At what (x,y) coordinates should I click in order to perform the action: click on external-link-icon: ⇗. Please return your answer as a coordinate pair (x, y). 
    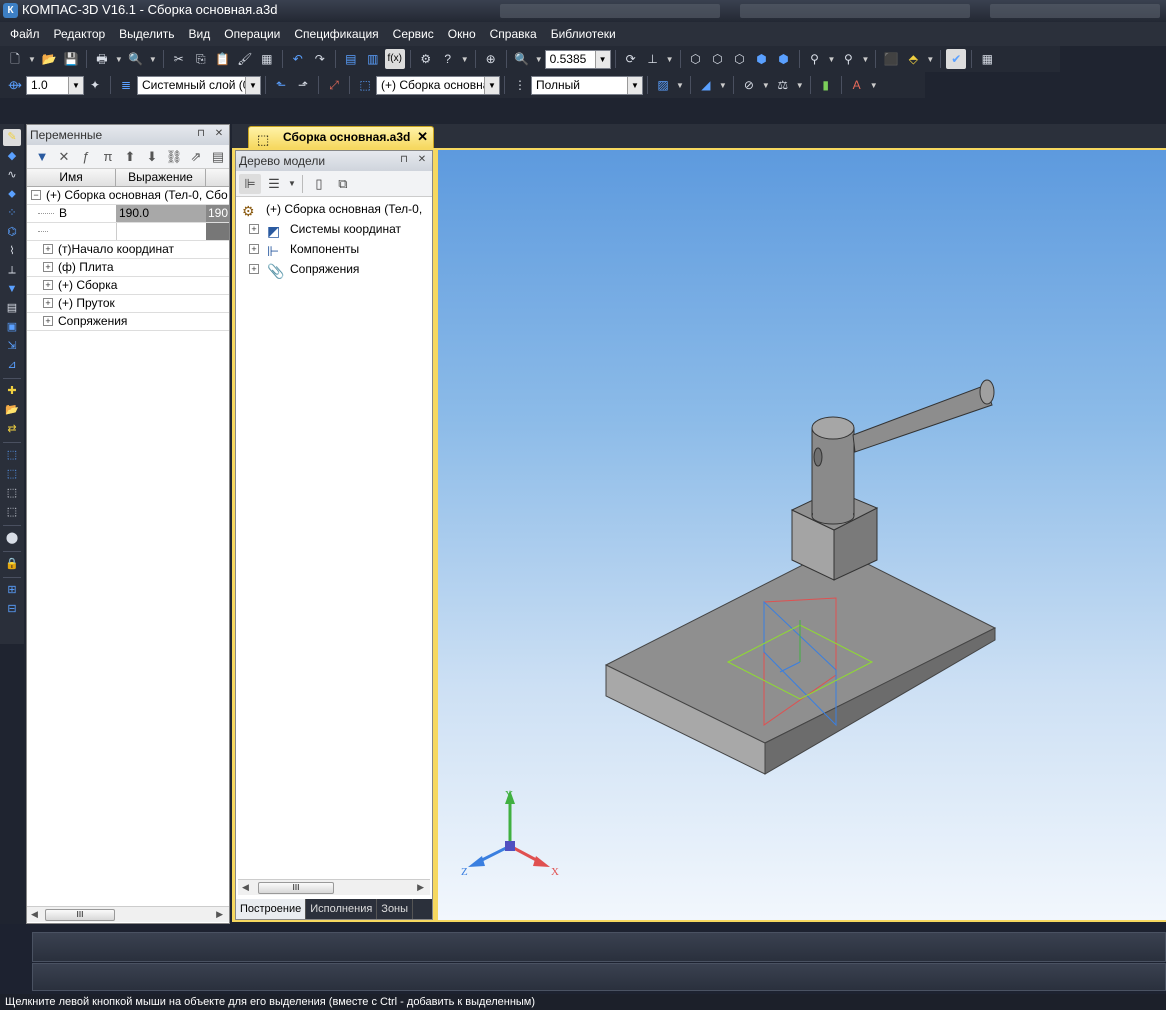
    Looking at the image, I should click on (196, 157).